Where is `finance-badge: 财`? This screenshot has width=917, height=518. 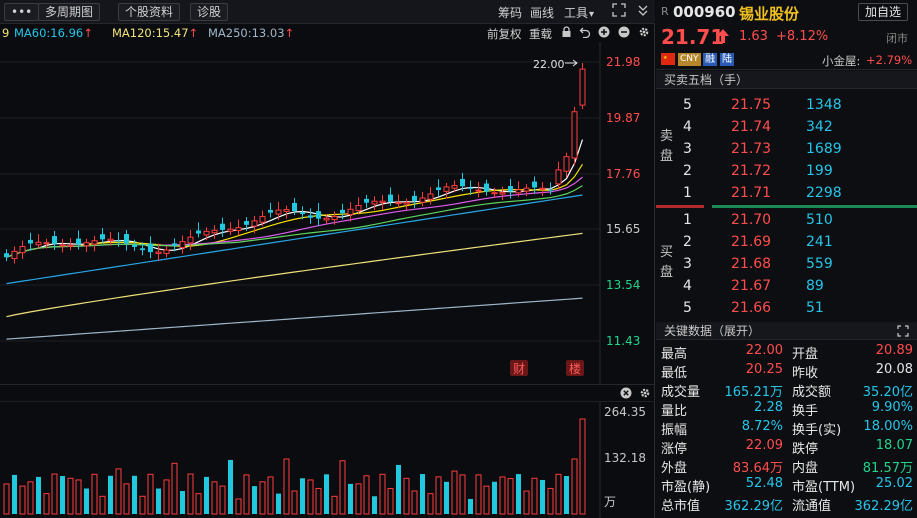
finance-badge: 财 is located at coordinates (519, 368).